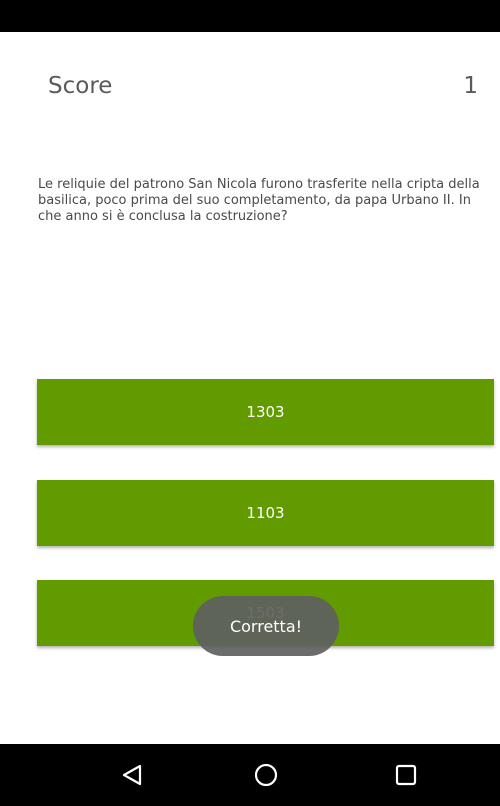  I want to click on score-label: Score, so click(80, 86).